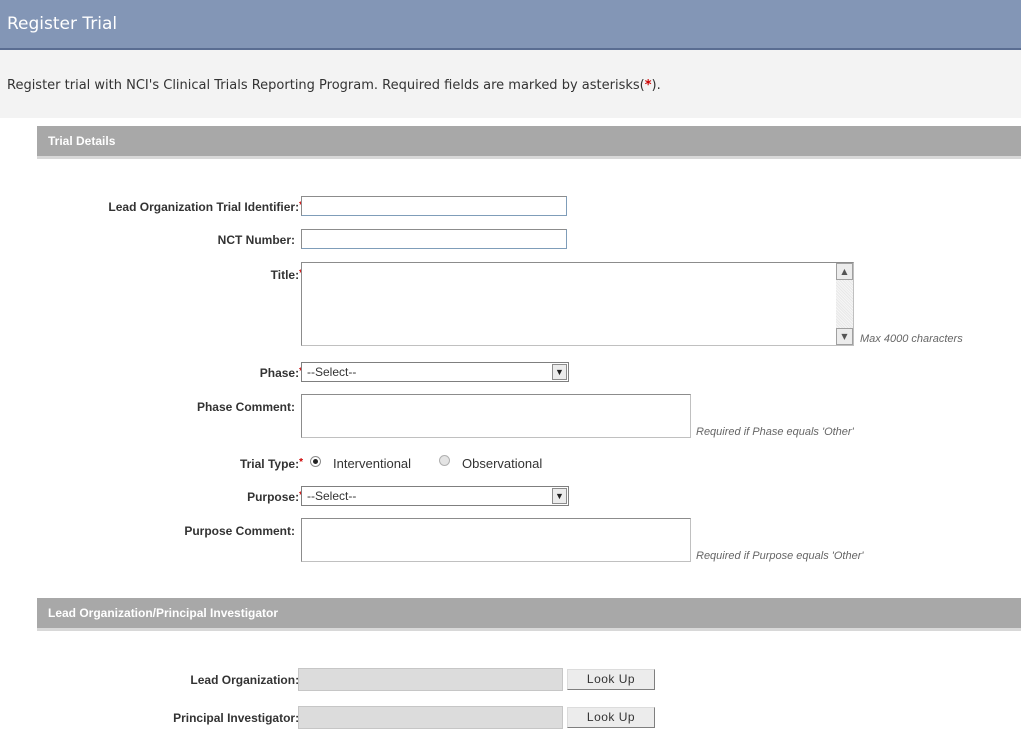 The width and height of the screenshot is (1021, 730). I want to click on phase-comment-hint: Required if Phase equals 'Other', so click(775, 432).